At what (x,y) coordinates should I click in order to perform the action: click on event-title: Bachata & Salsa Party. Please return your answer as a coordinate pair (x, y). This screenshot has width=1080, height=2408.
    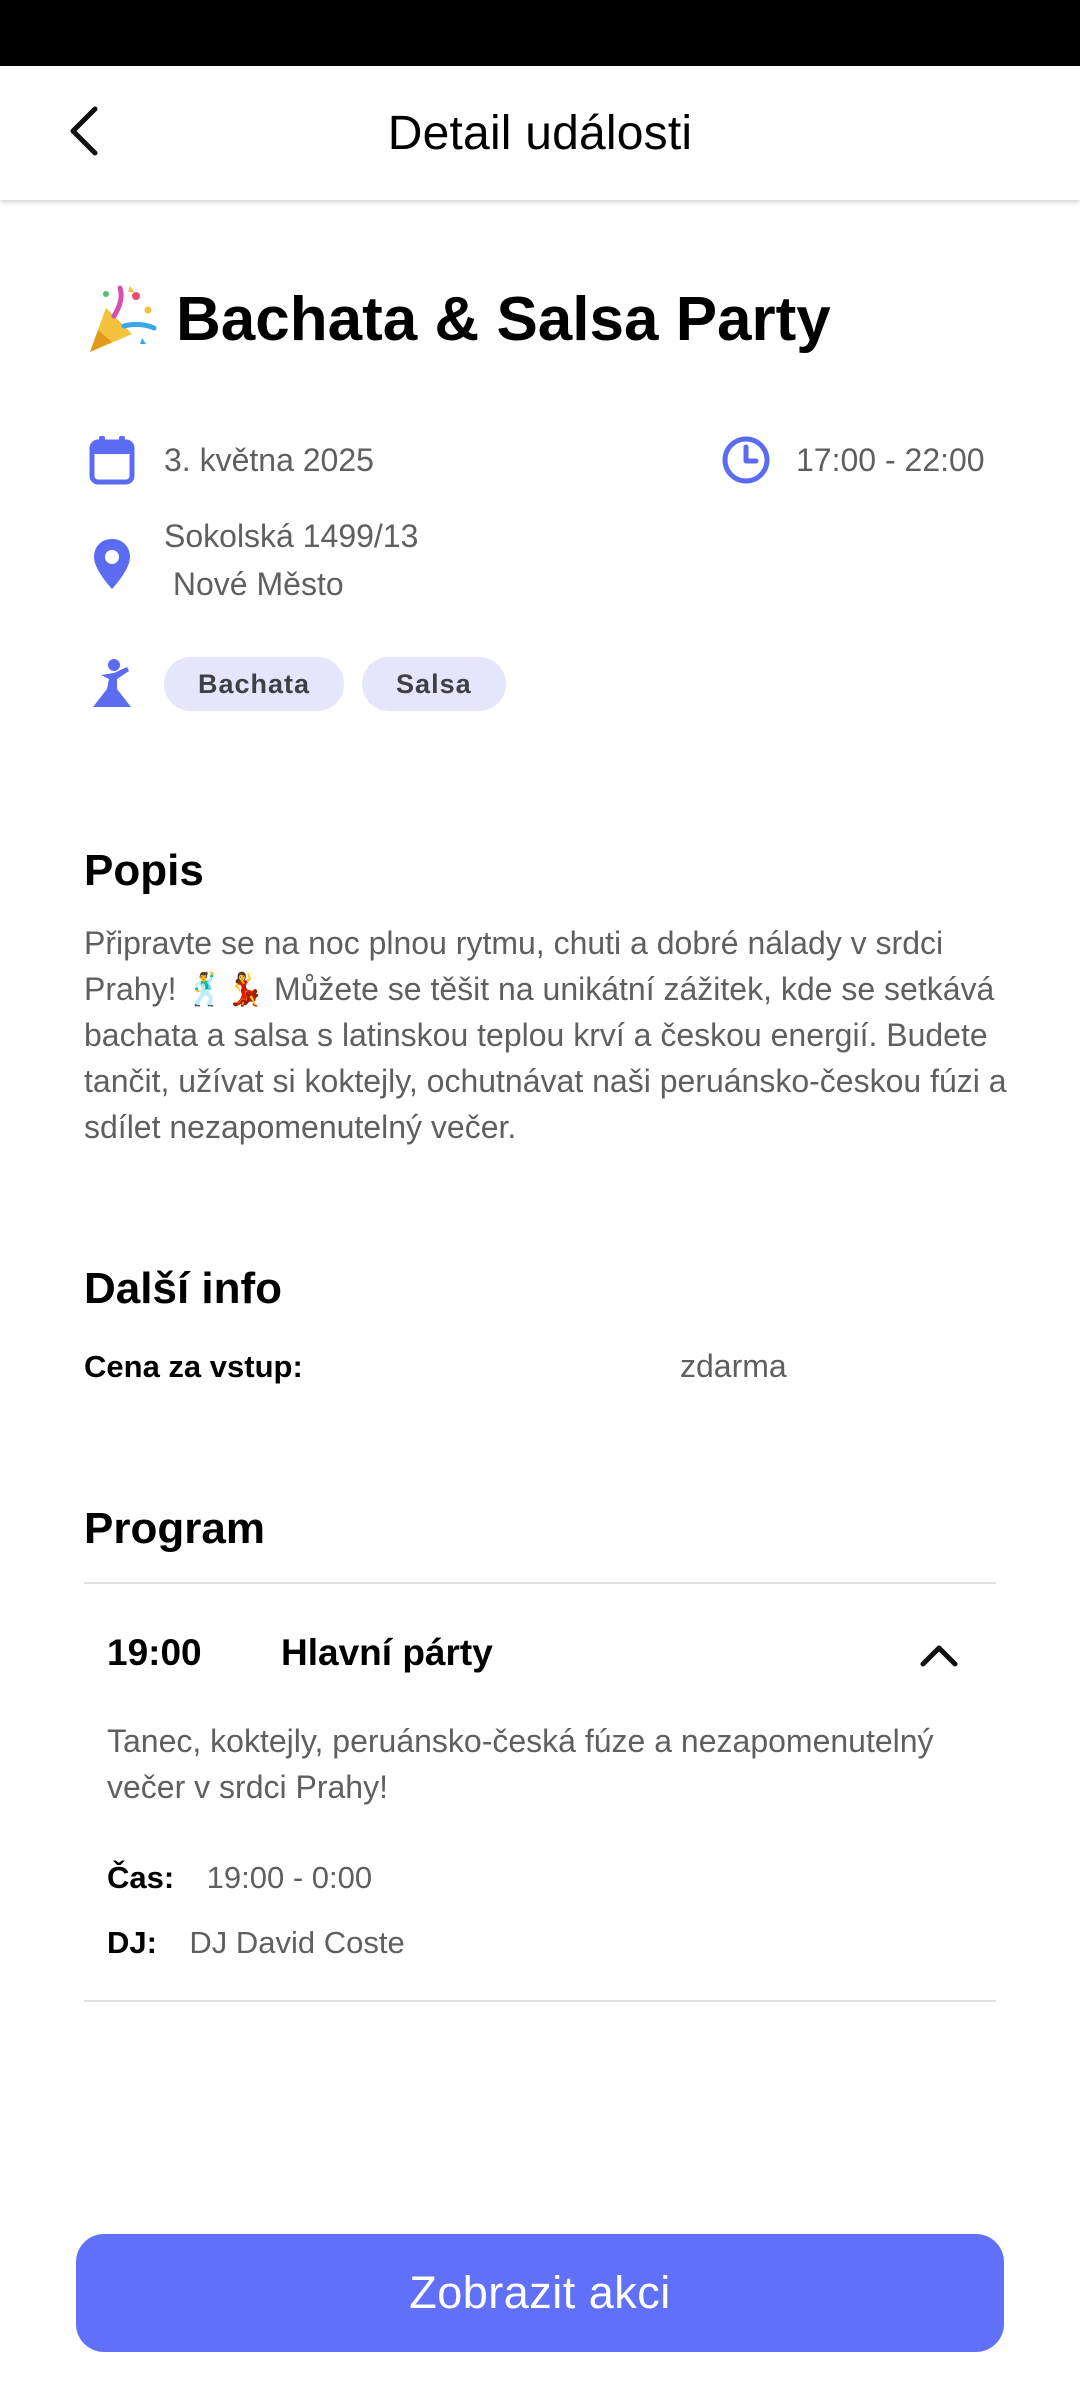
    Looking at the image, I should click on (503, 319).